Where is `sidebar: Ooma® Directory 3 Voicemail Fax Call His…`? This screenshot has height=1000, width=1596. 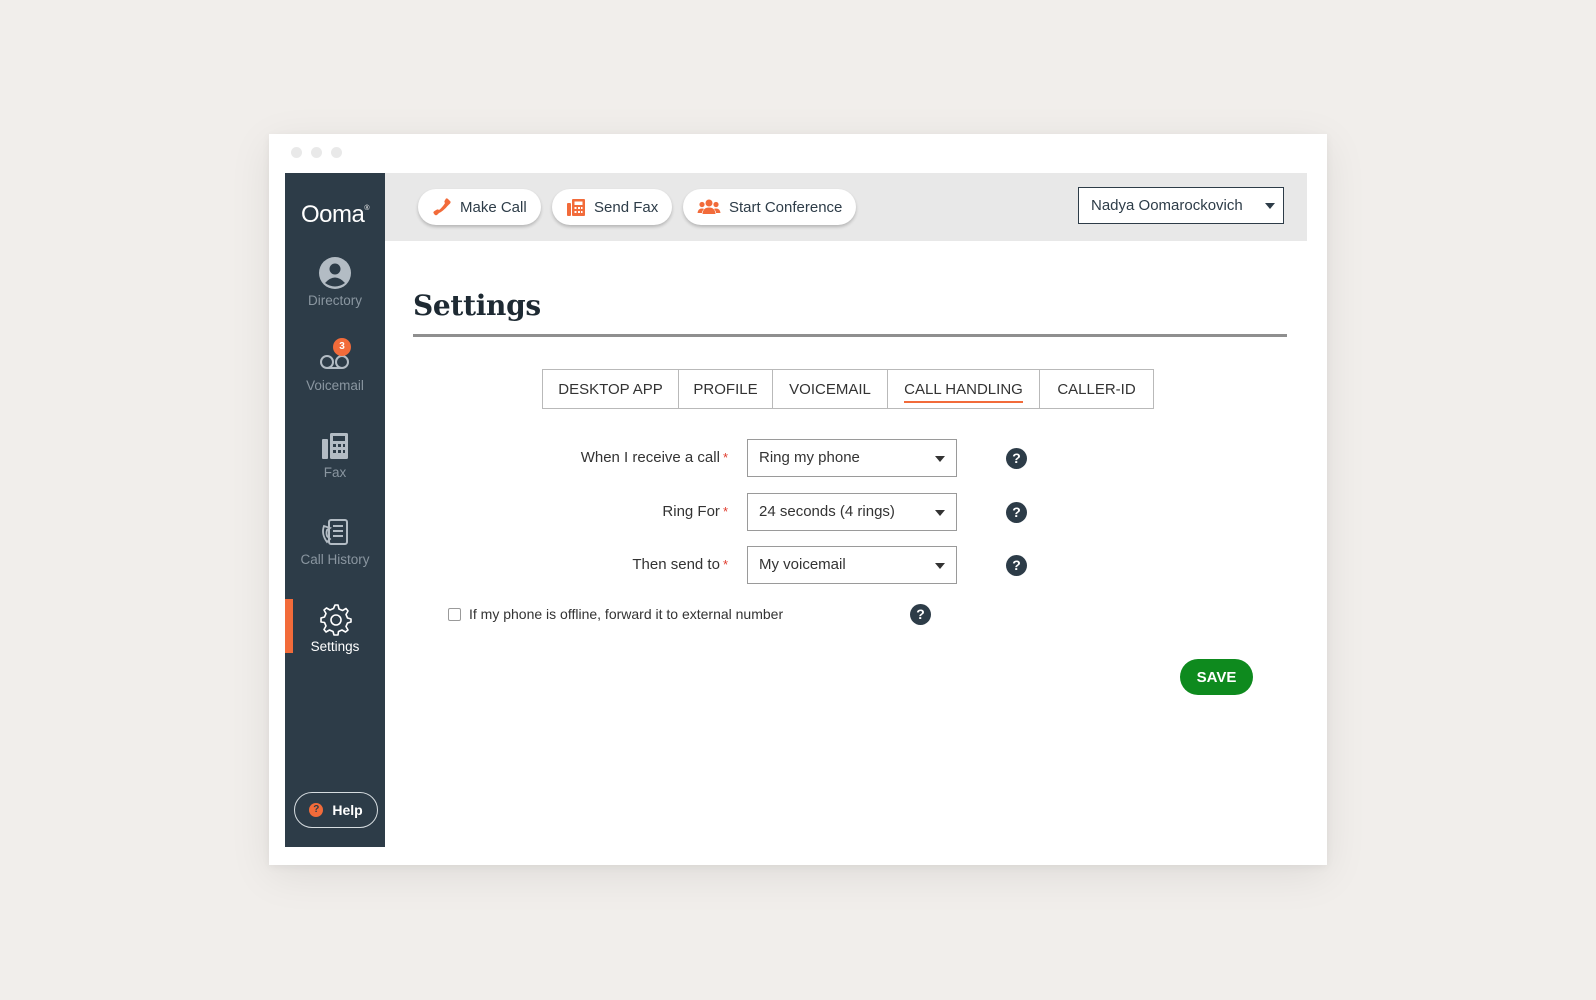 sidebar: Ooma® Directory 3 Voicemail Fax Call His… is located at coordinates (335, 510).